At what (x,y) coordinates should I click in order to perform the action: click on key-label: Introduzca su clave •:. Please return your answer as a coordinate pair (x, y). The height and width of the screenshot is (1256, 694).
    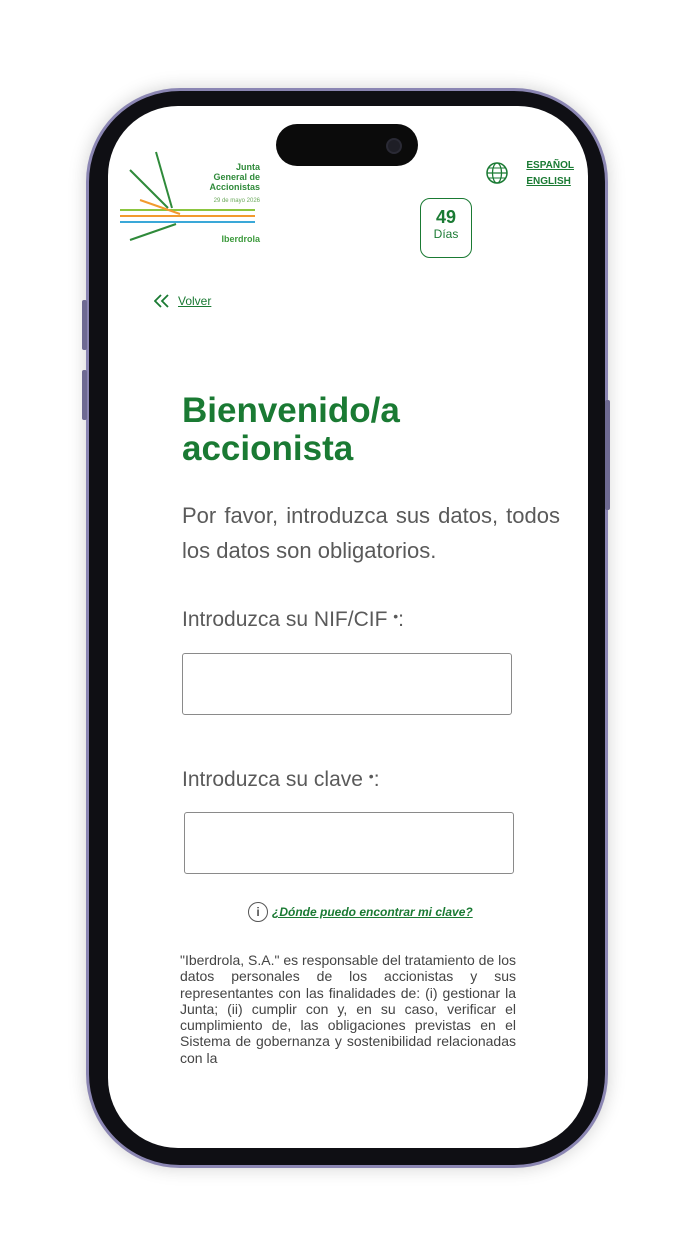
    Looking at the image, I should click on (281, 779).